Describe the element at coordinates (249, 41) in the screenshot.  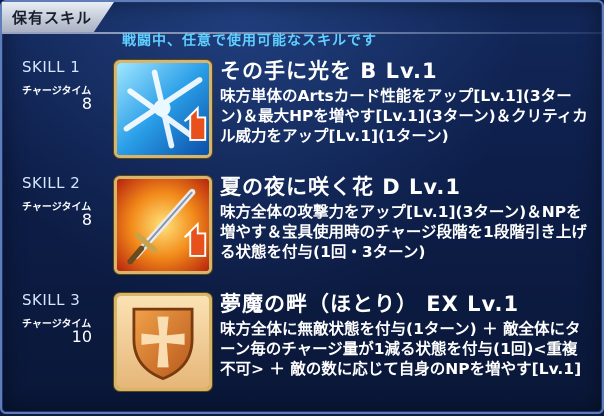
I see `panel-subtitle: 戦闘中、任意で使用可能なスキルです` at that location.